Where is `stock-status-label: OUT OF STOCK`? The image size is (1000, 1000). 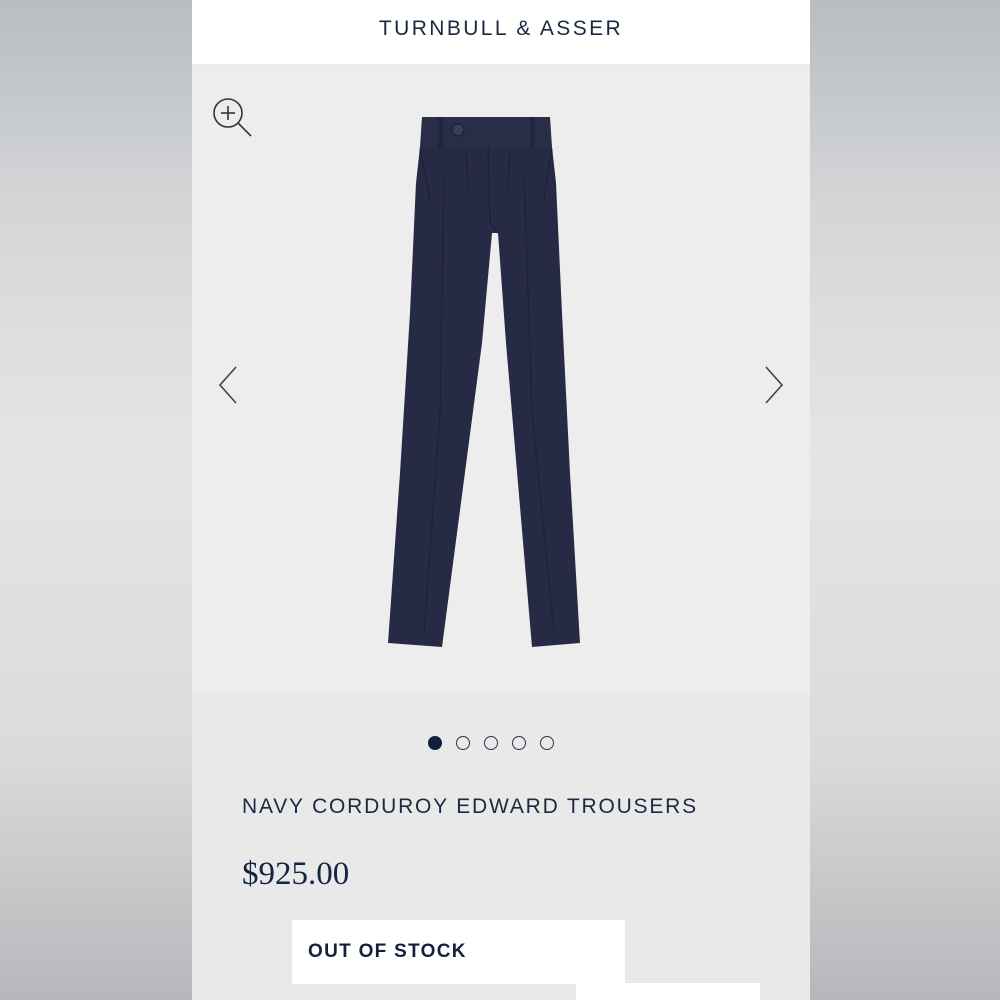 stock-status-label: OUT OF STOCK is located at coordinates (387, 951).